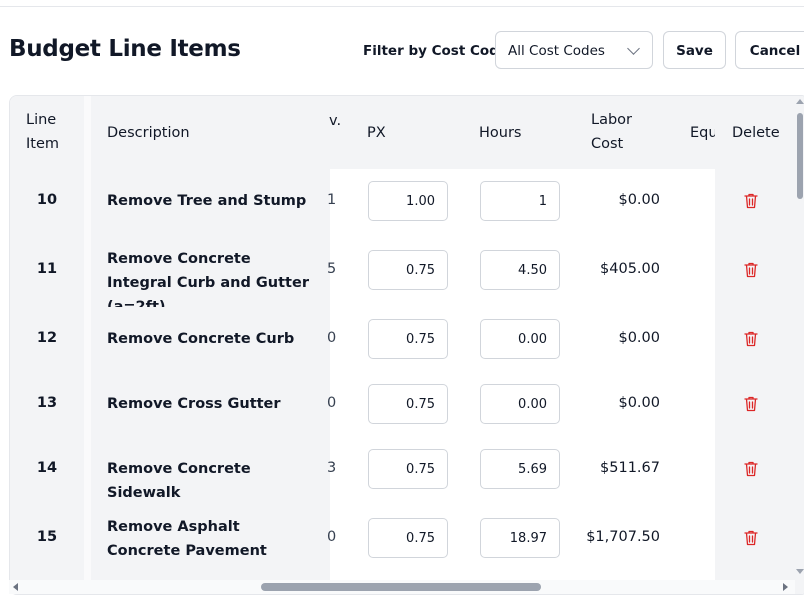 This screenshot has width=804, height=606. I want to click on labor-cost: $511.67, so click(630, 468).